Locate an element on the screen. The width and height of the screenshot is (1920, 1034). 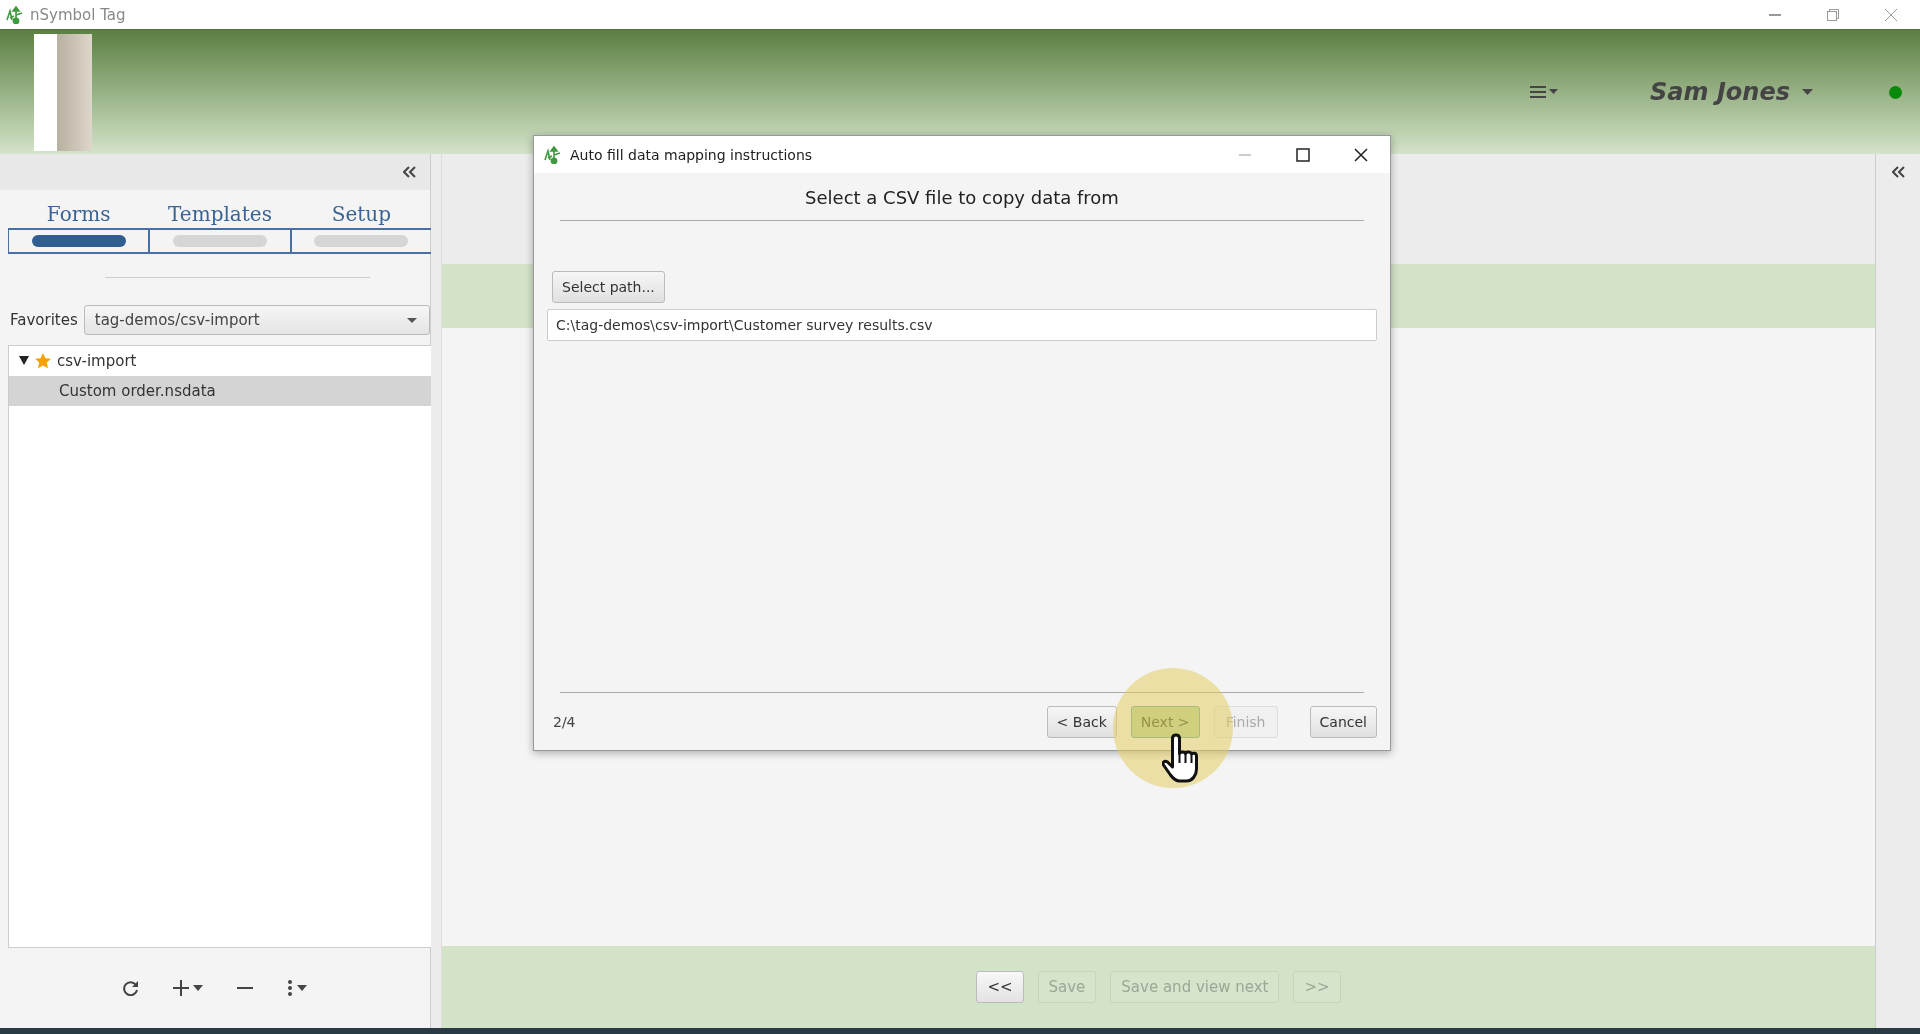
expand-triangle-icon is located at coordinates (24, 361).